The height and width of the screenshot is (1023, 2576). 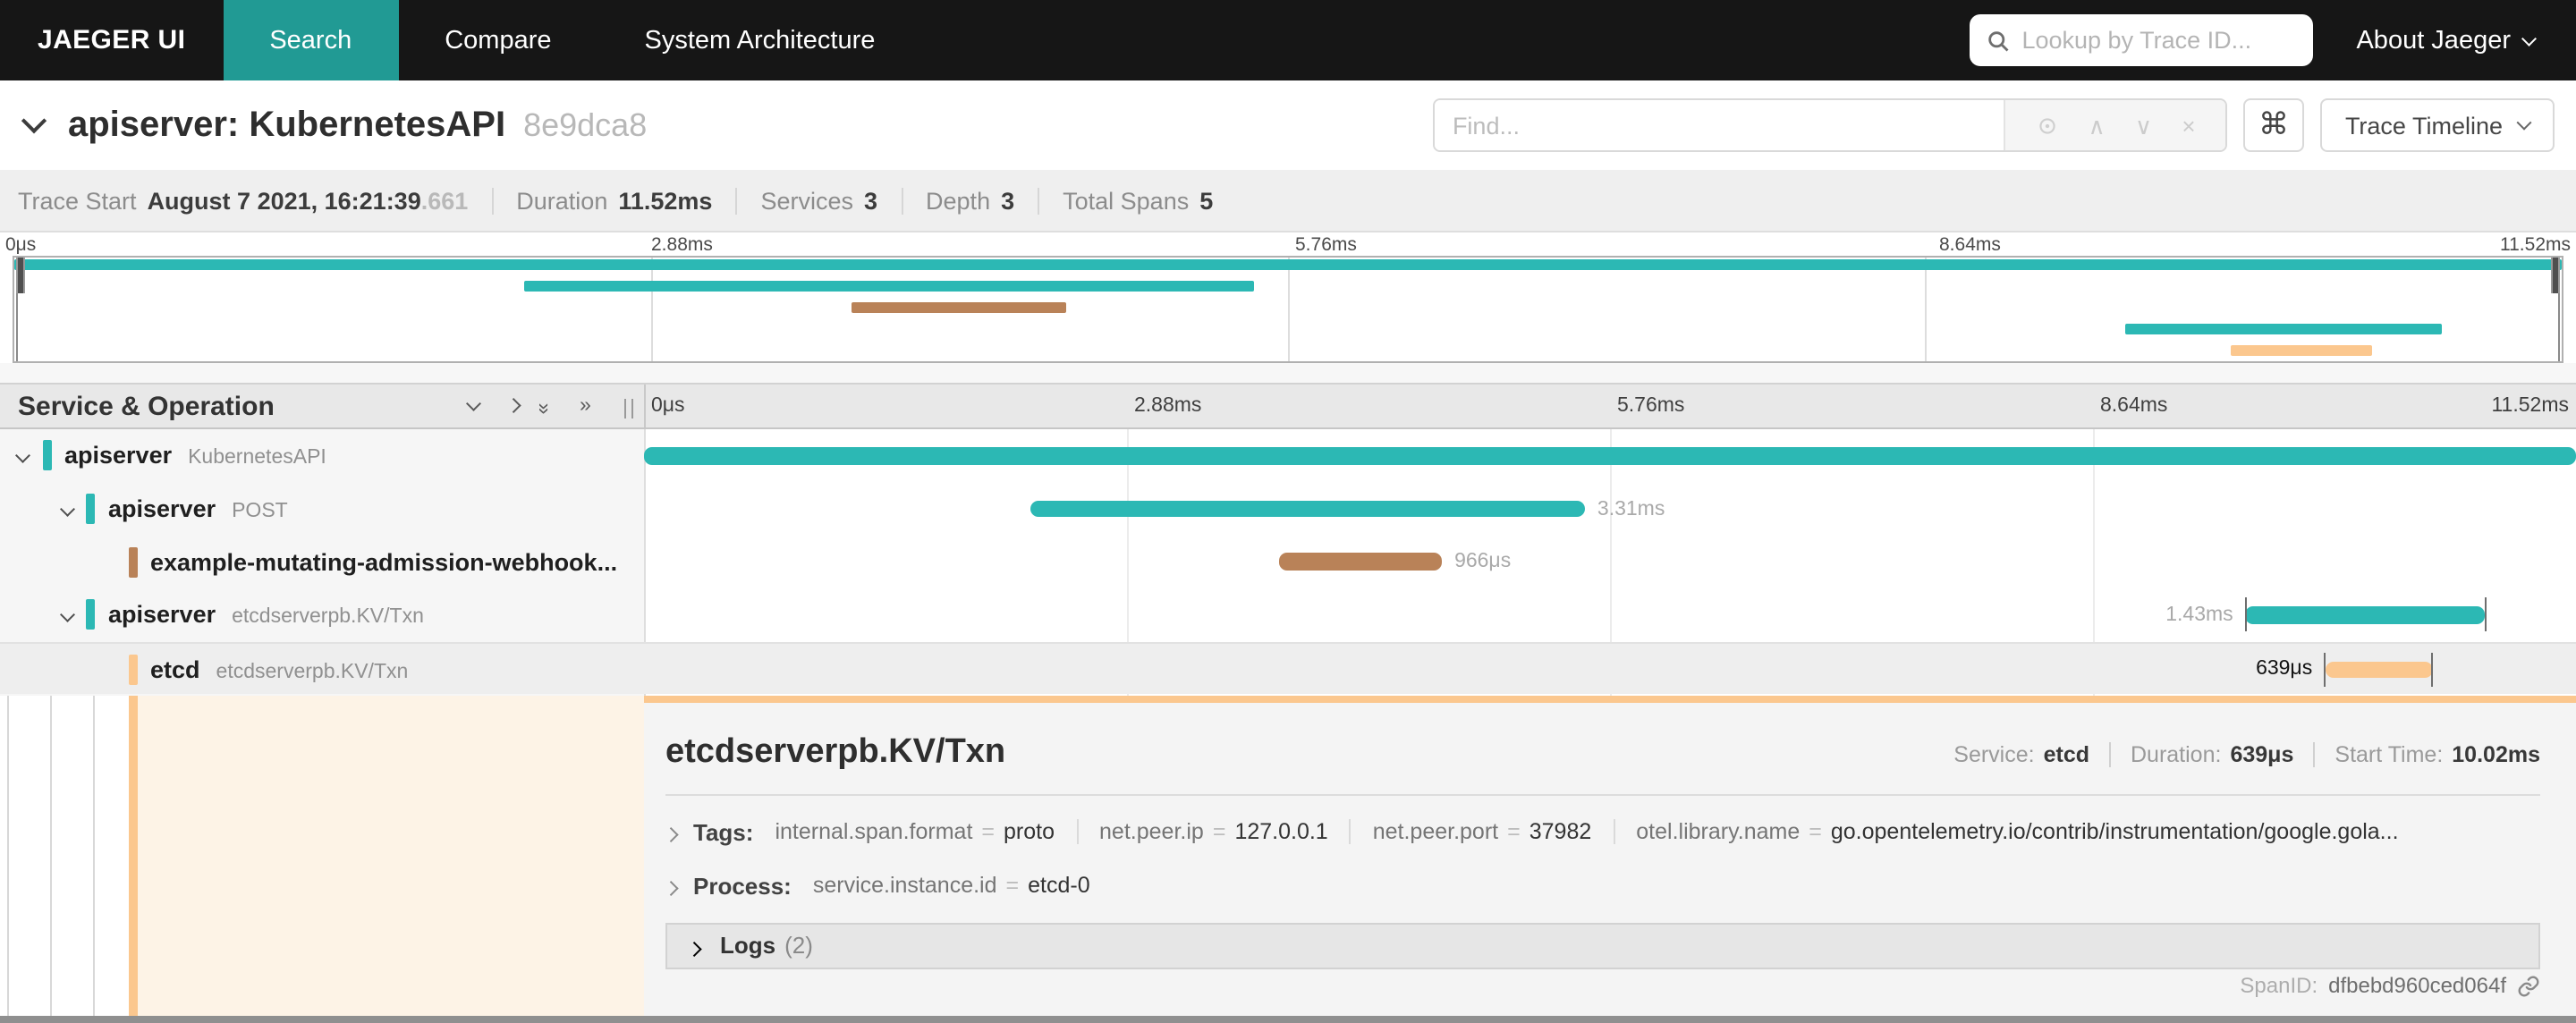 What do you see at coordinates (1008, 200) in the screenshot?
I see `depth-value: 3` at bounding box center [1008, 200].